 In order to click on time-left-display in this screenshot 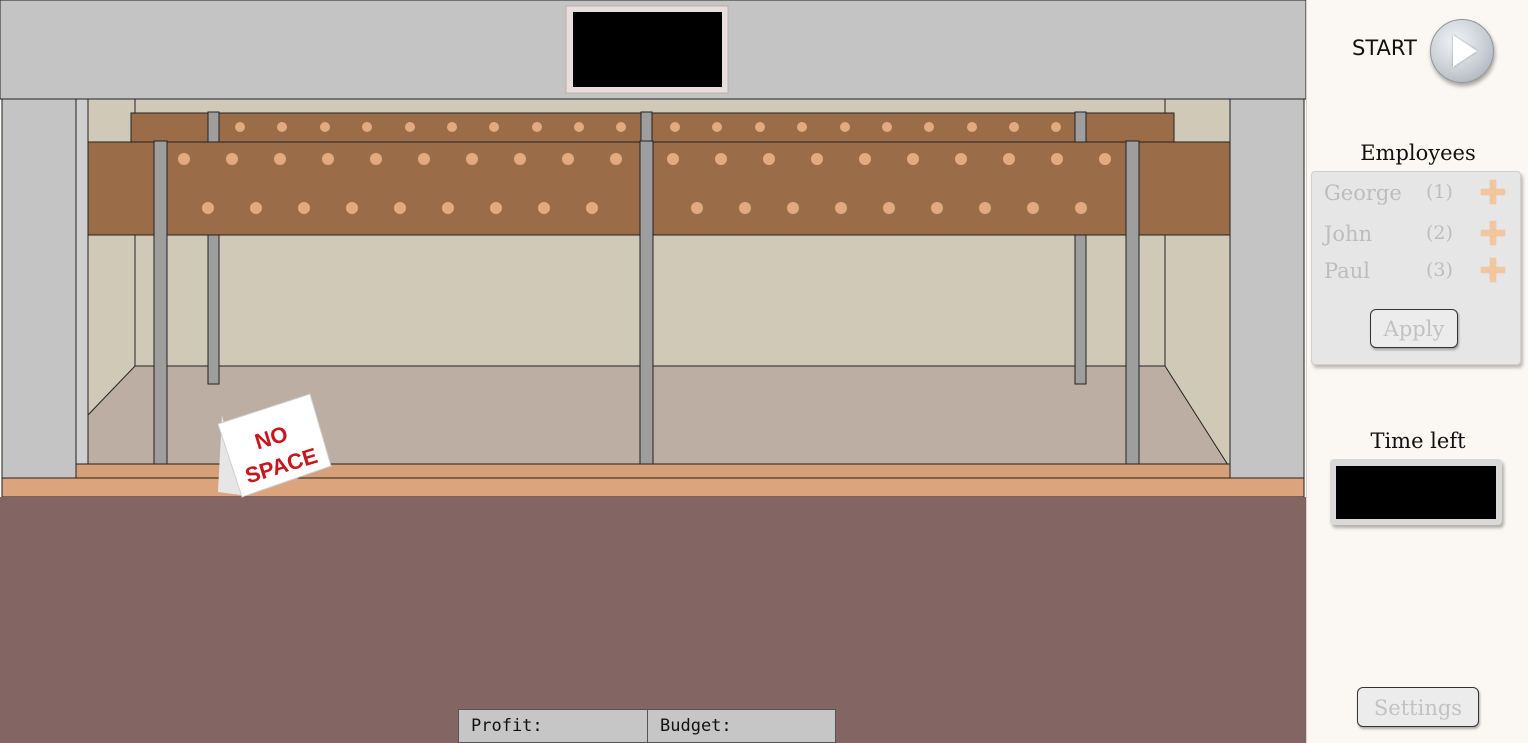, I will do `click(1416, 492)`.